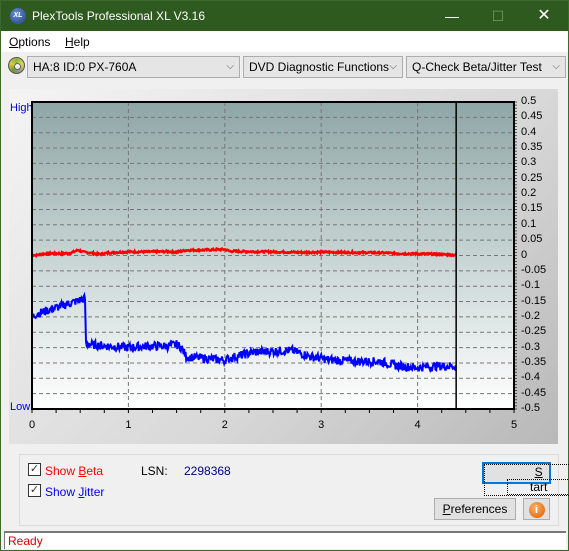 The height and width of the screenshot is (551, 569). Describe the element at coordinates (534, 269) in the screenshot. I see `y-tick-label: -0.05` at that location.